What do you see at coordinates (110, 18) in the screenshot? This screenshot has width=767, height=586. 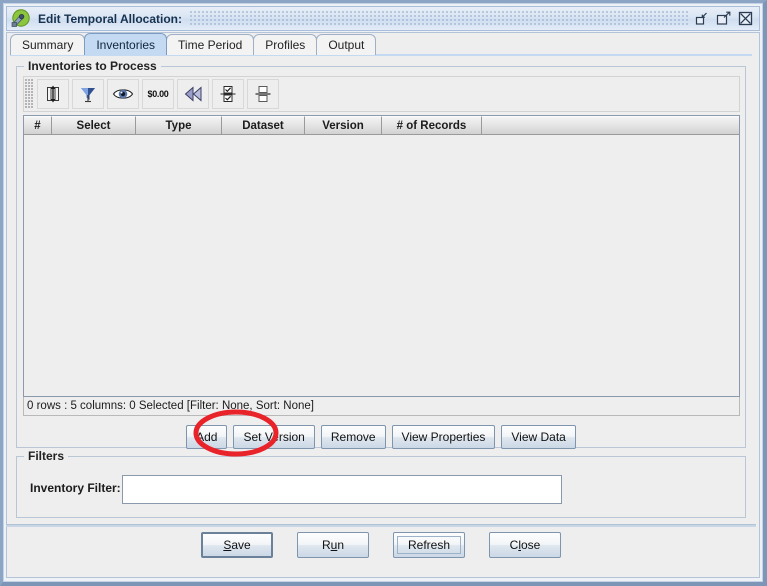 I see `window-title: Edit Temporal Allocation:` at bounding box center [110, 18].